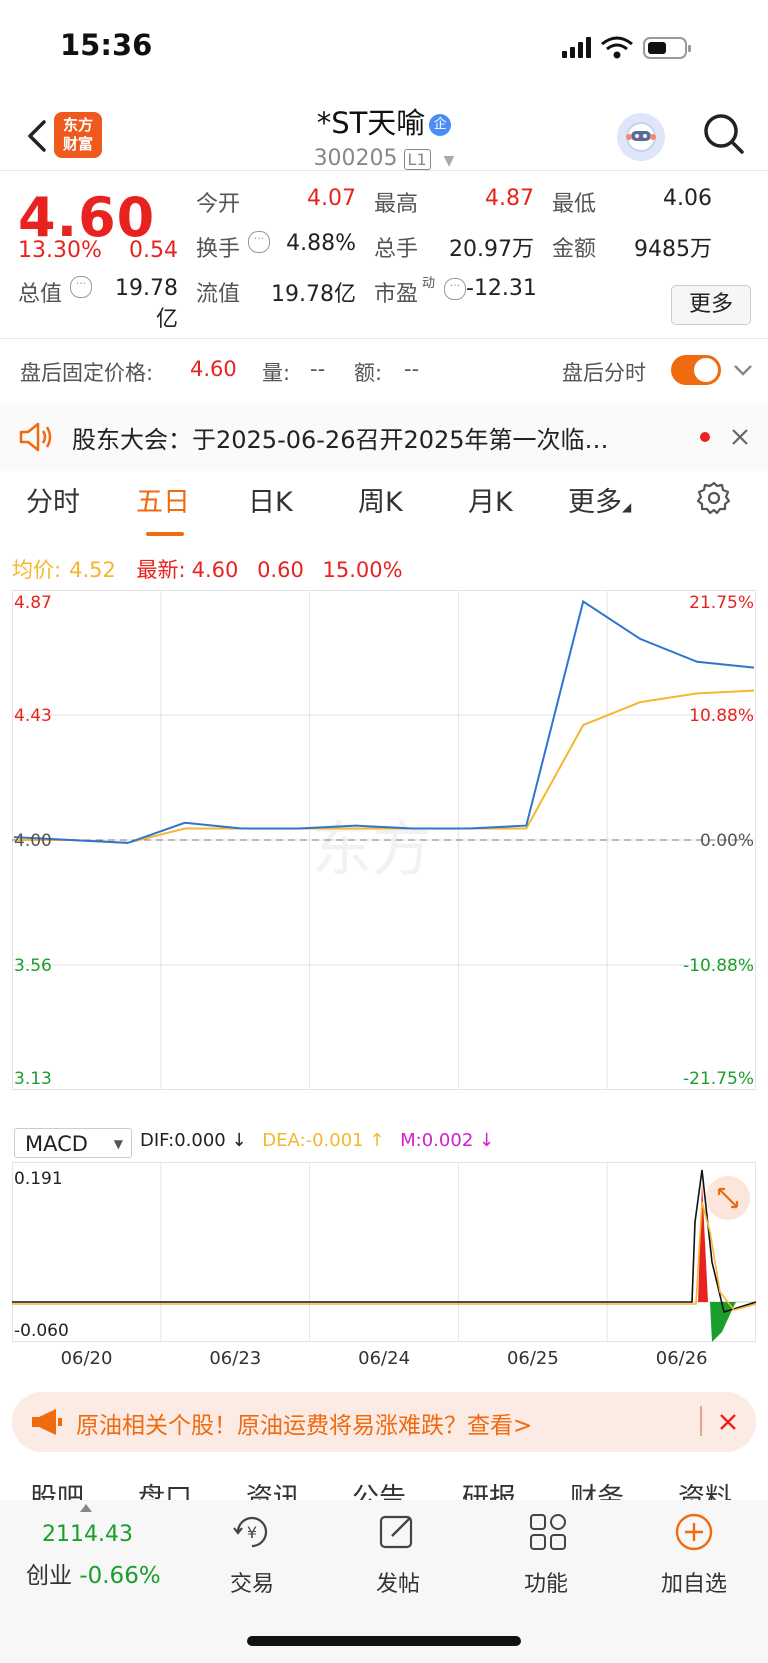  What do you see at coordinates (120, 1576) in the screenshot?
I see `index-pct: -0.66%` at bounding box center [120, 1576].